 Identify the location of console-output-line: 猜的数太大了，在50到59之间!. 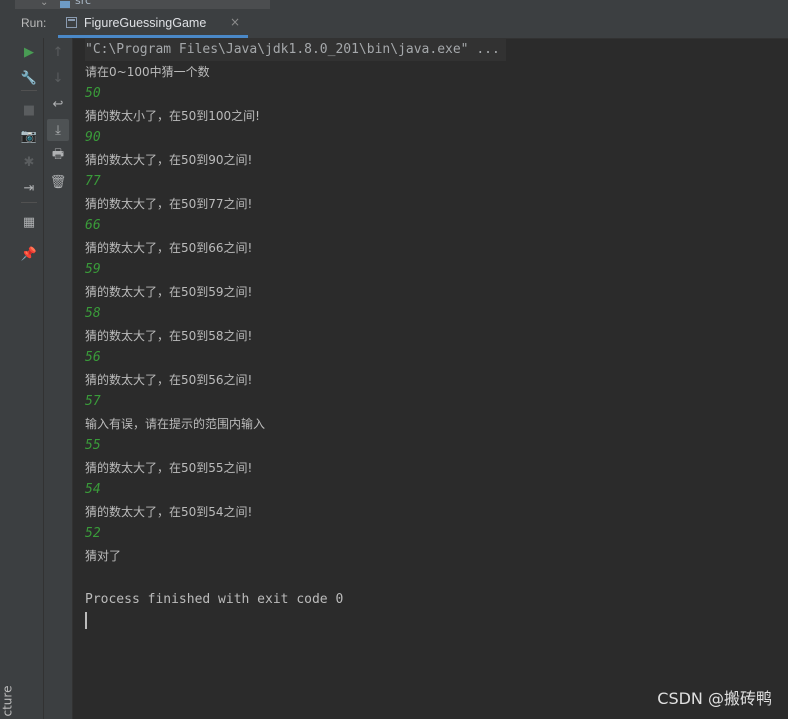
(169, 292).